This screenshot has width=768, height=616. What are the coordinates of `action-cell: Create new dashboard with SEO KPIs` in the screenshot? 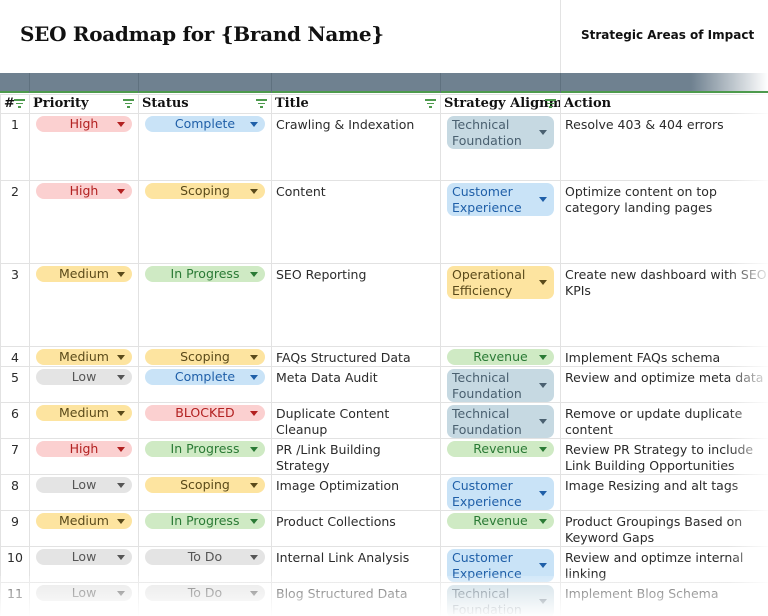 It's located at (664, 305).